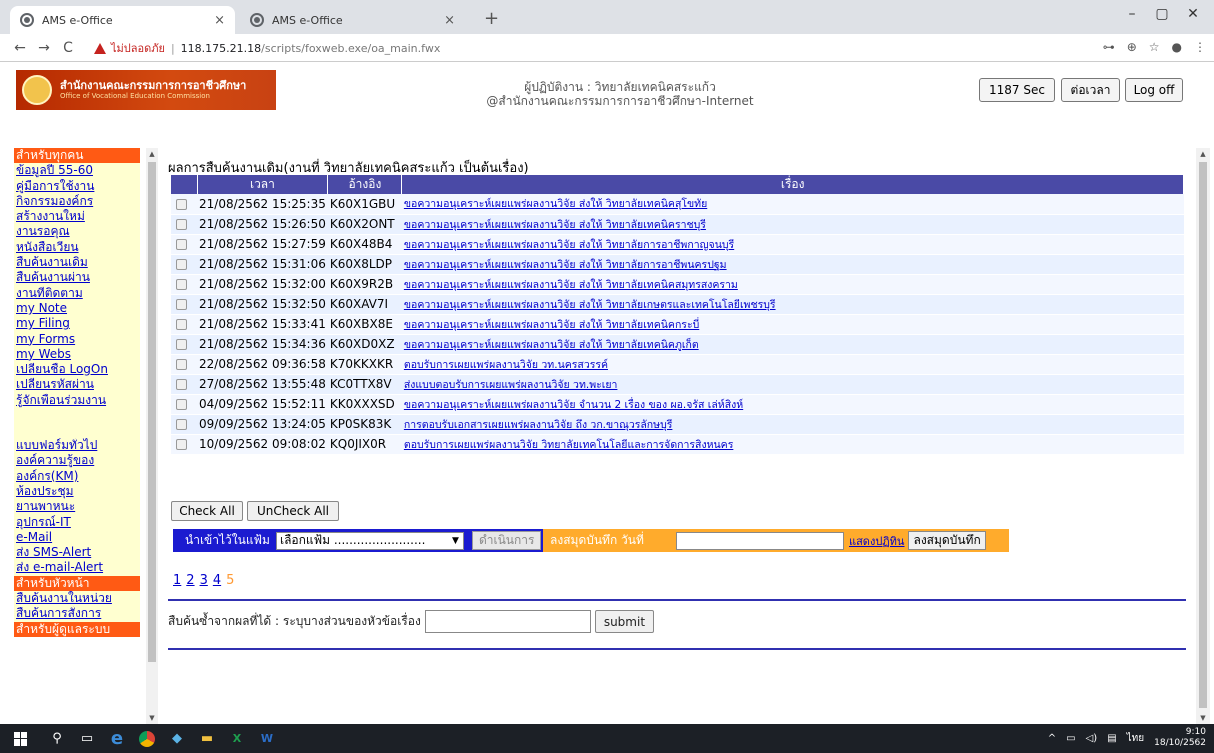  Describe the element at coordinates (947, 540) in the screenshot. I see `save-note-button: ลงสมุดบันทึก` at that location.